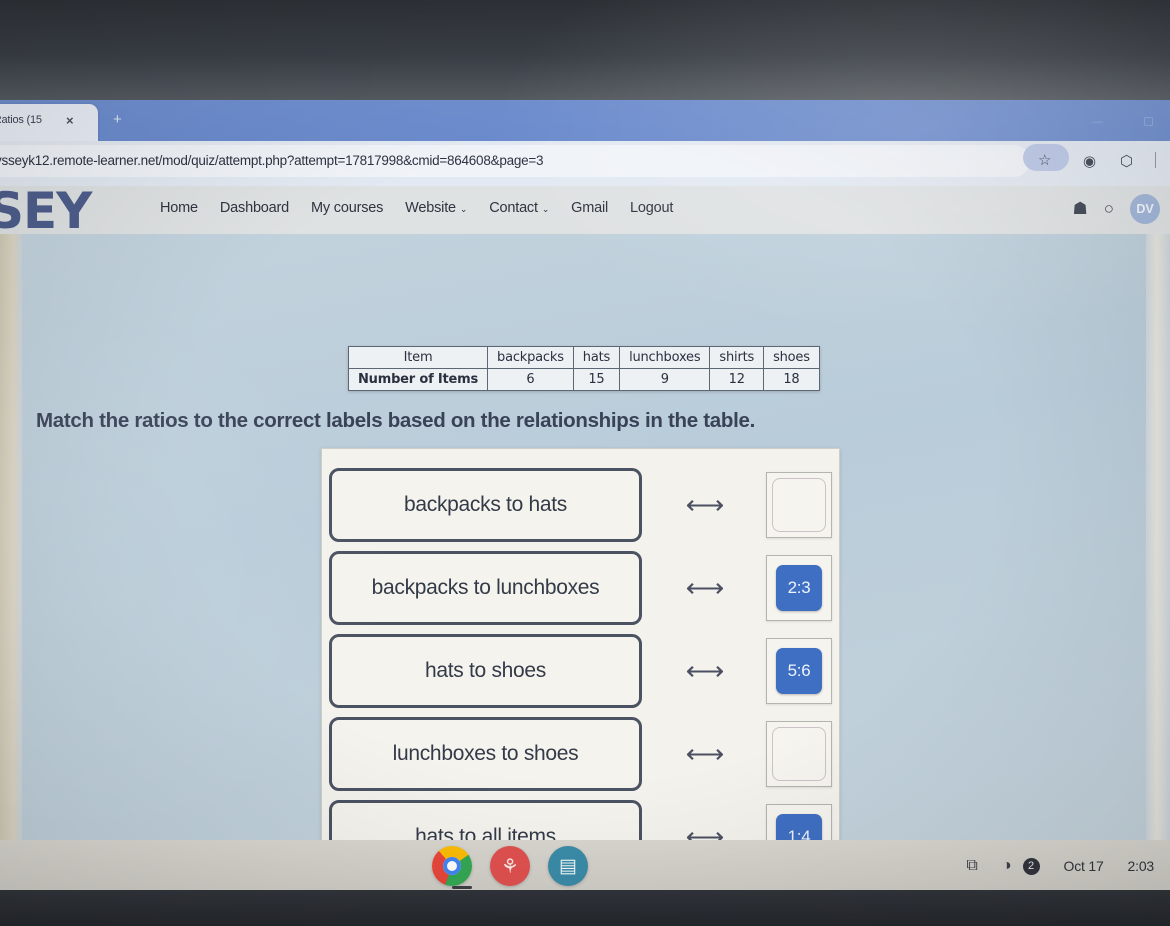 The width and height of the screenshot is (1170, 926). I want to click on header-actions: ☗ ○ DV, so click(1116, 209).